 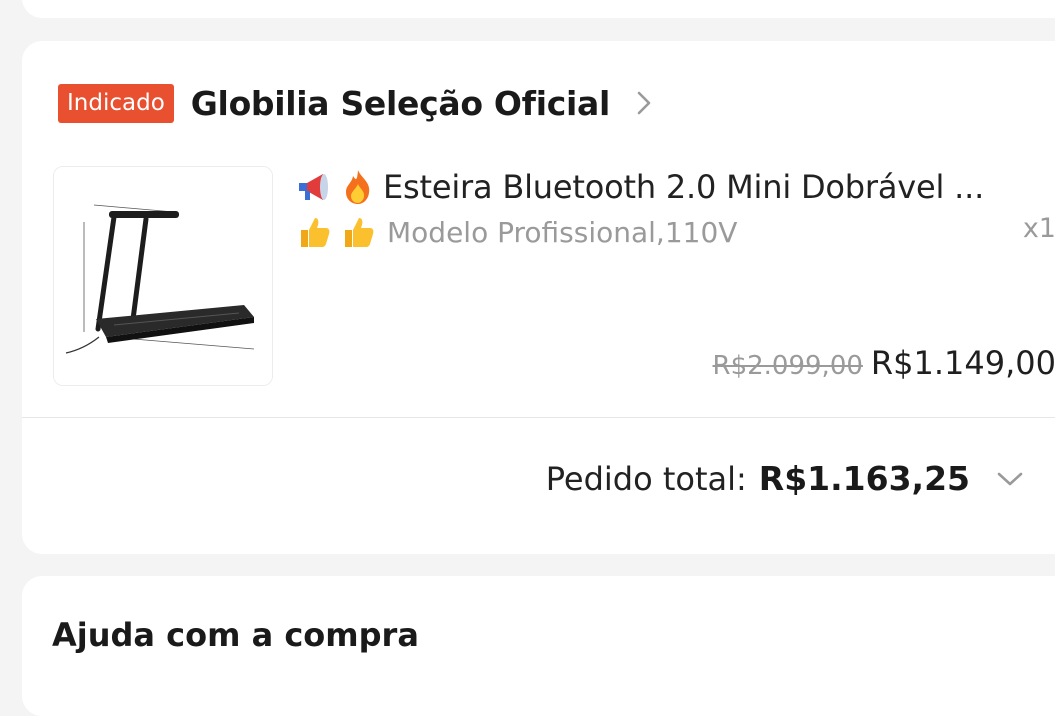 I want to click on order-total-label: Pedido total:, so click(x=646, y=478).